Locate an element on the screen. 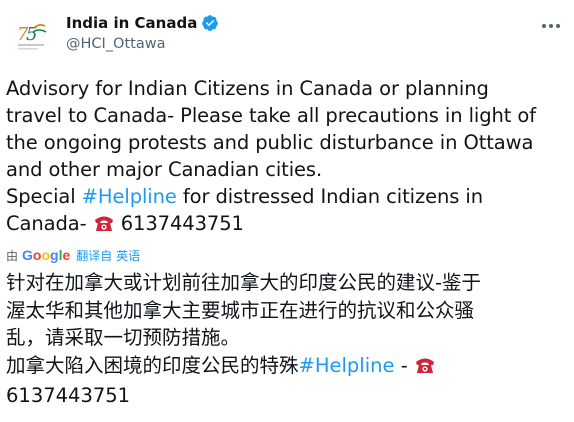  google-logo: Google is located at coordinates (46, 255).